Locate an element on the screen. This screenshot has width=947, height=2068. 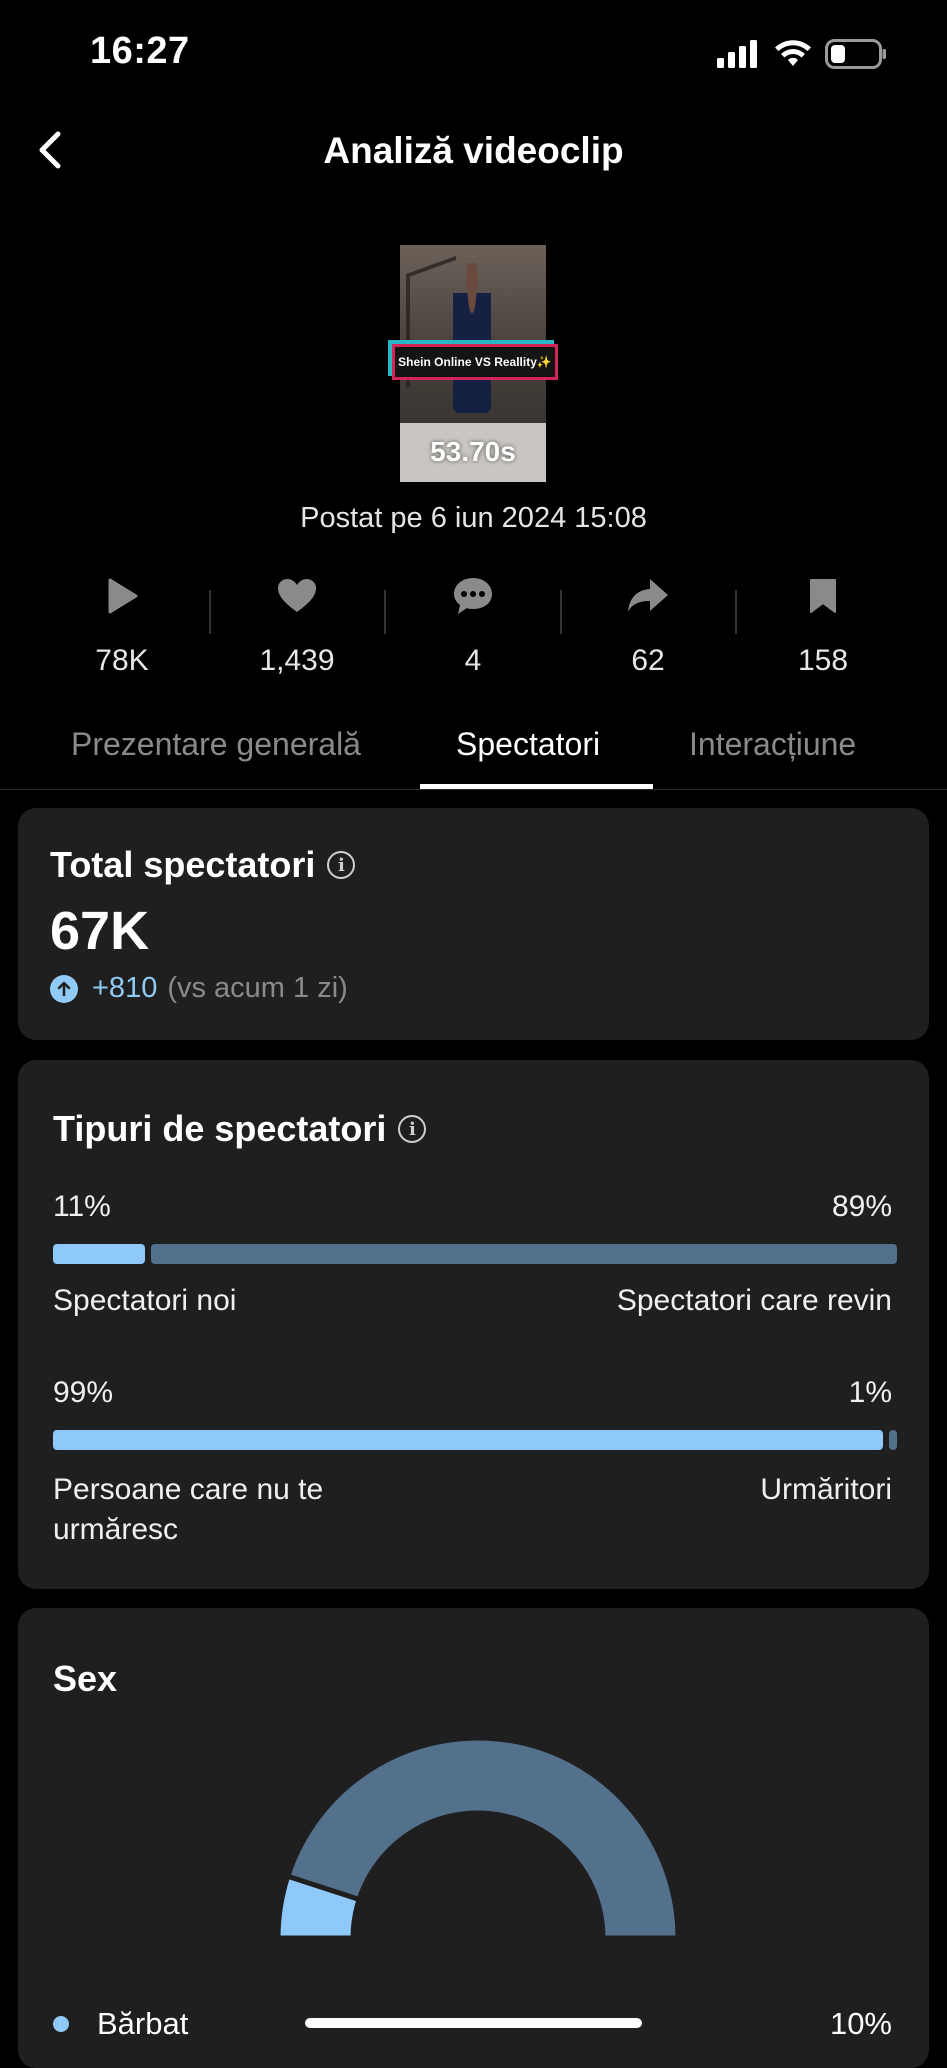
legend-item-male: Bărbat is located at coordinates (120, 2024).